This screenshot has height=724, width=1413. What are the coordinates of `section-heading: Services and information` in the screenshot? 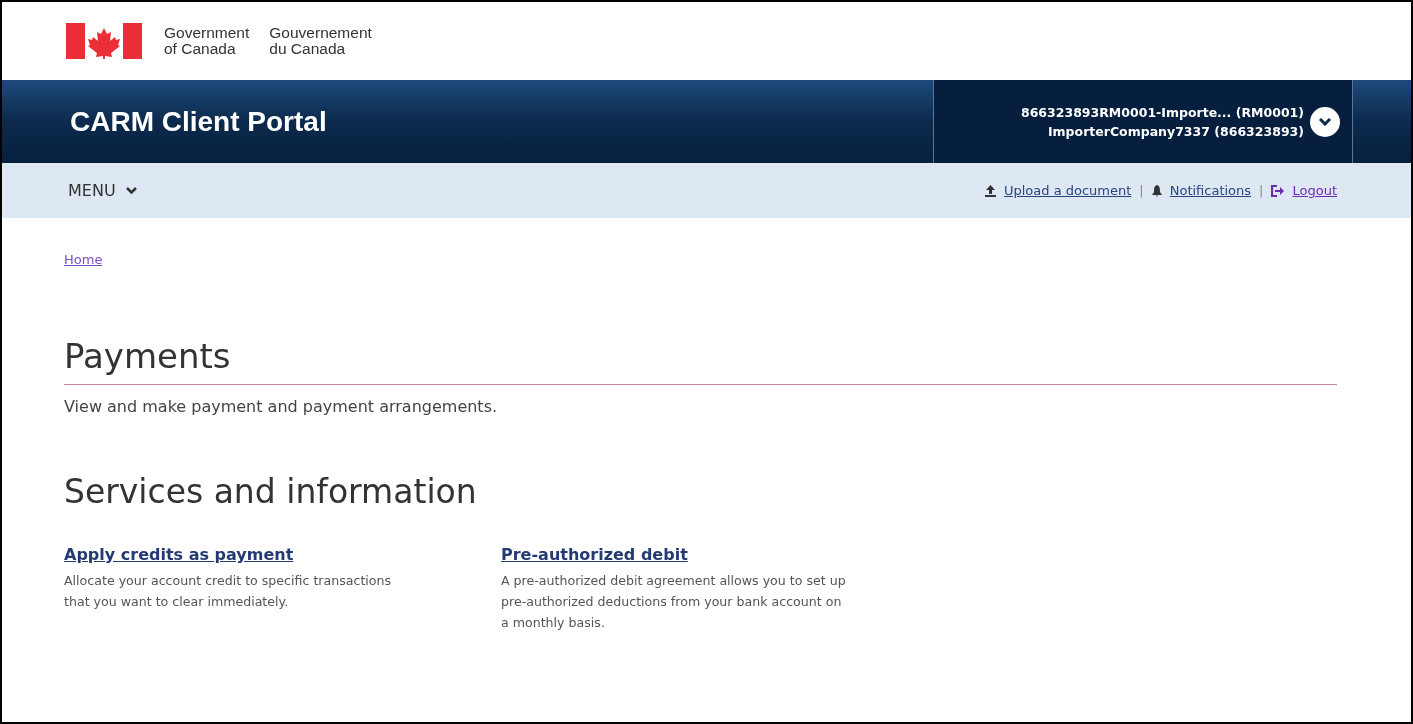 It's located at (271, 491).